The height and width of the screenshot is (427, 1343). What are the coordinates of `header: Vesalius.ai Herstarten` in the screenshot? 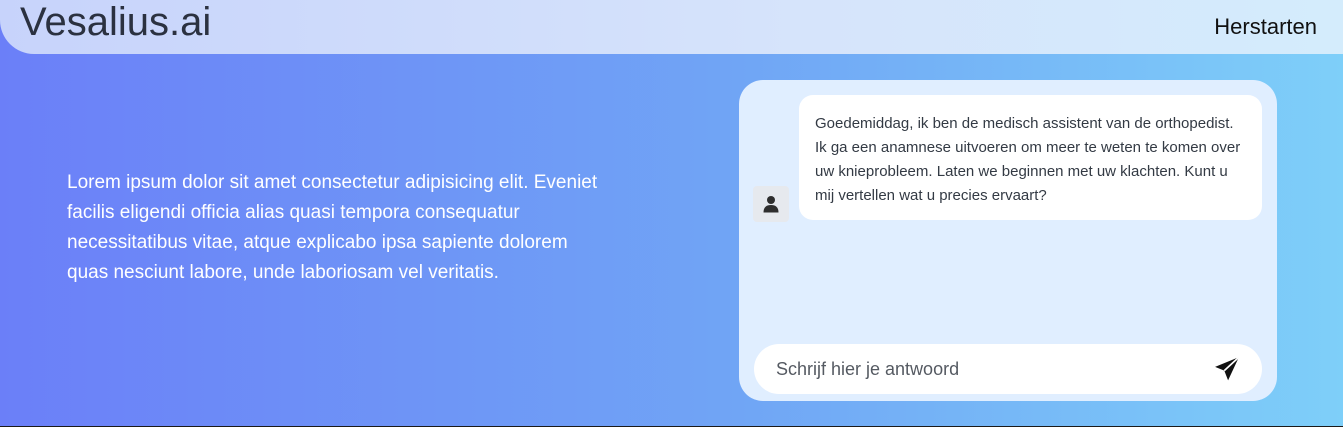 It's located at (671, 27).